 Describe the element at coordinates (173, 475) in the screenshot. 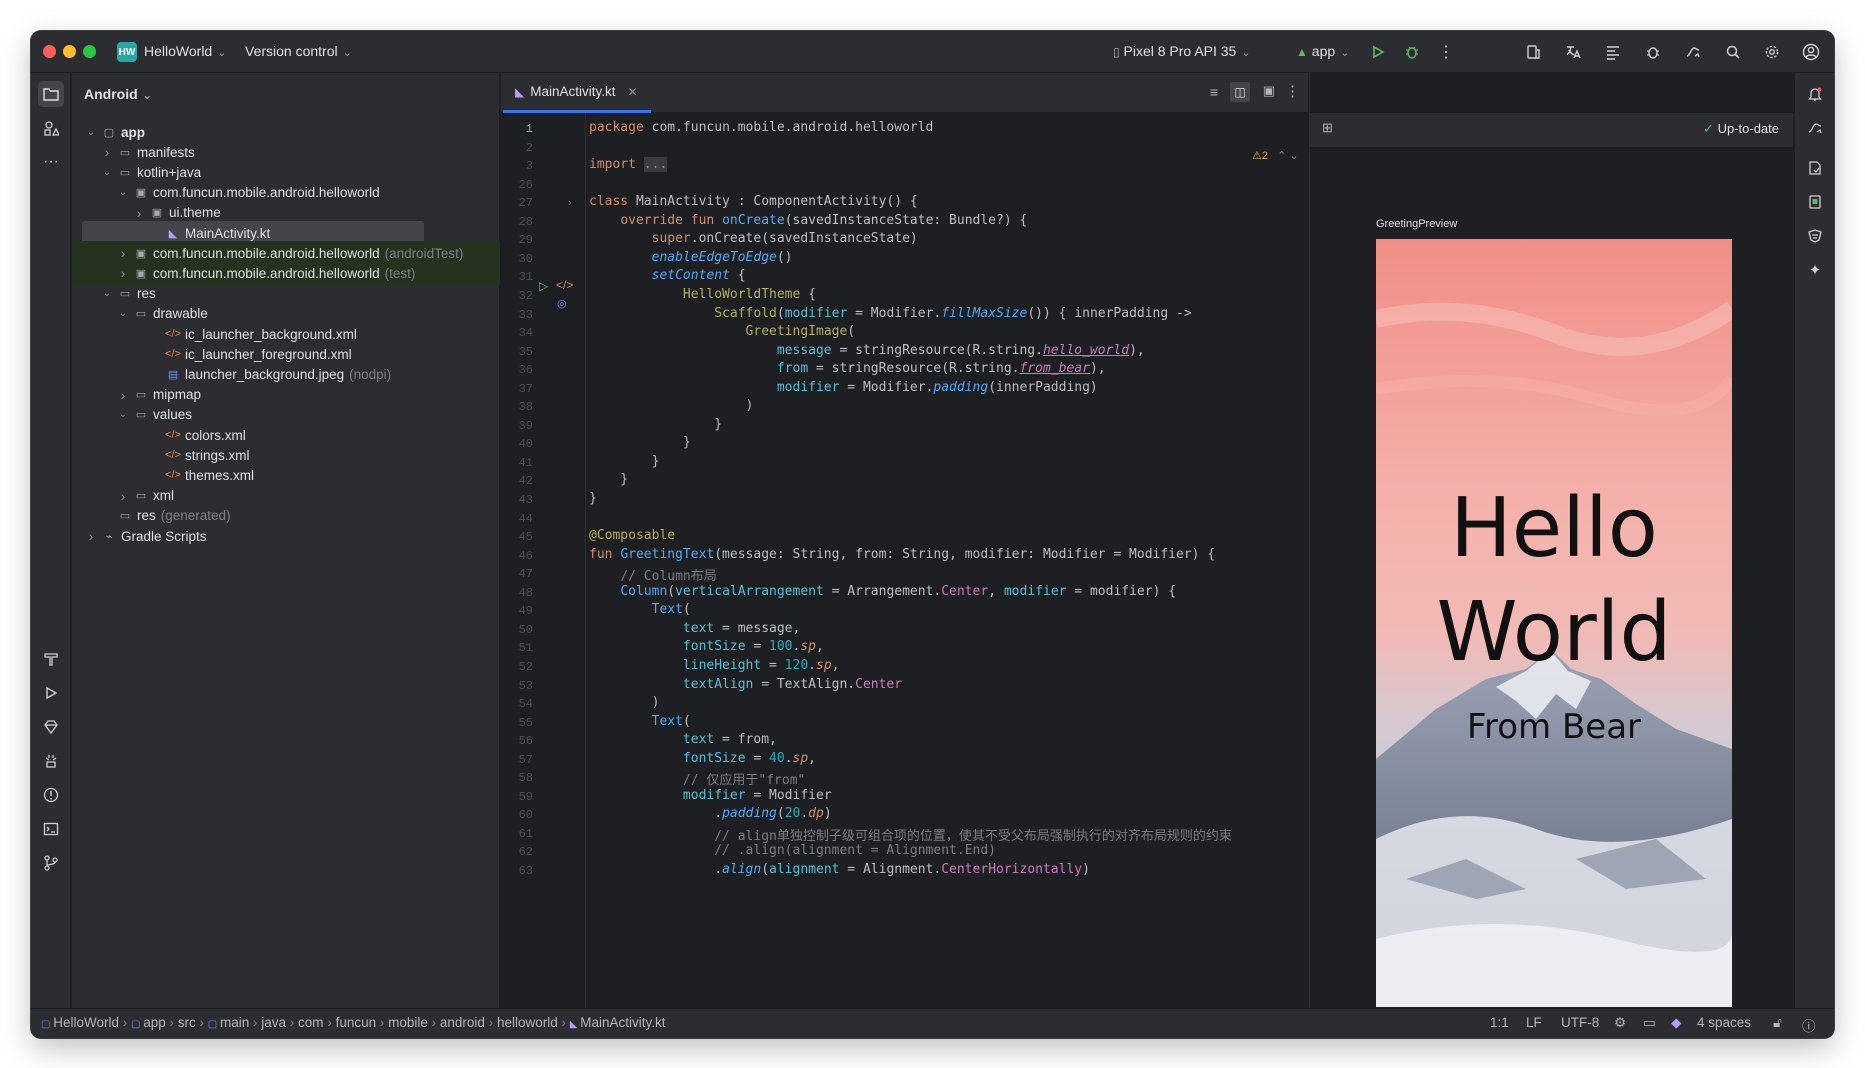

I see `xml-file-icon: </>` at that location.